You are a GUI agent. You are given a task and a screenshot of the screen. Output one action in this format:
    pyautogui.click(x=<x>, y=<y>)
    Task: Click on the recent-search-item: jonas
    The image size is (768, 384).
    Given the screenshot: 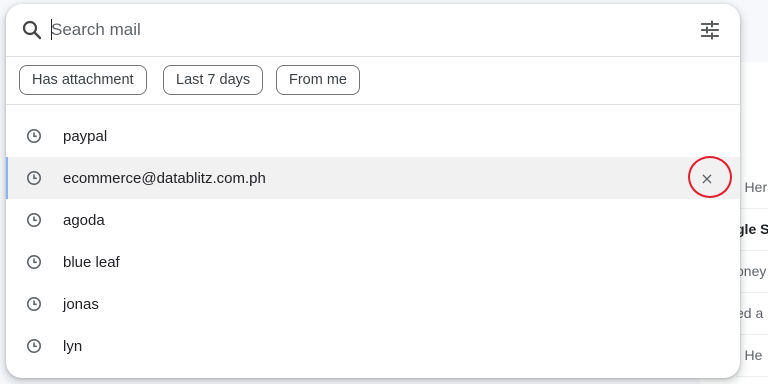 What is the action you would take?
    pyautogui.click(x=373, y=304)
    